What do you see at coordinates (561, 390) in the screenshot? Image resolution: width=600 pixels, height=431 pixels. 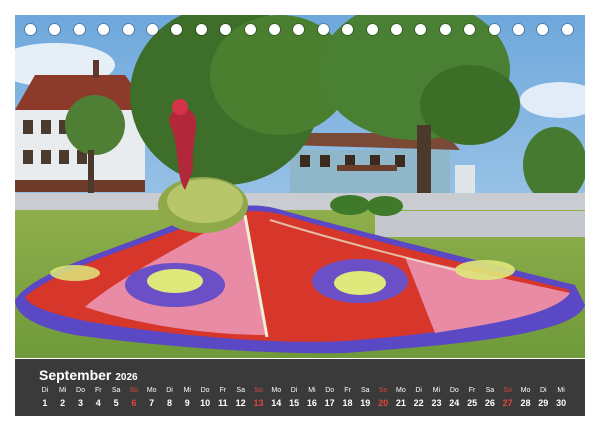 I see `weekday-label: Mi` at bounding box center [561, 390].